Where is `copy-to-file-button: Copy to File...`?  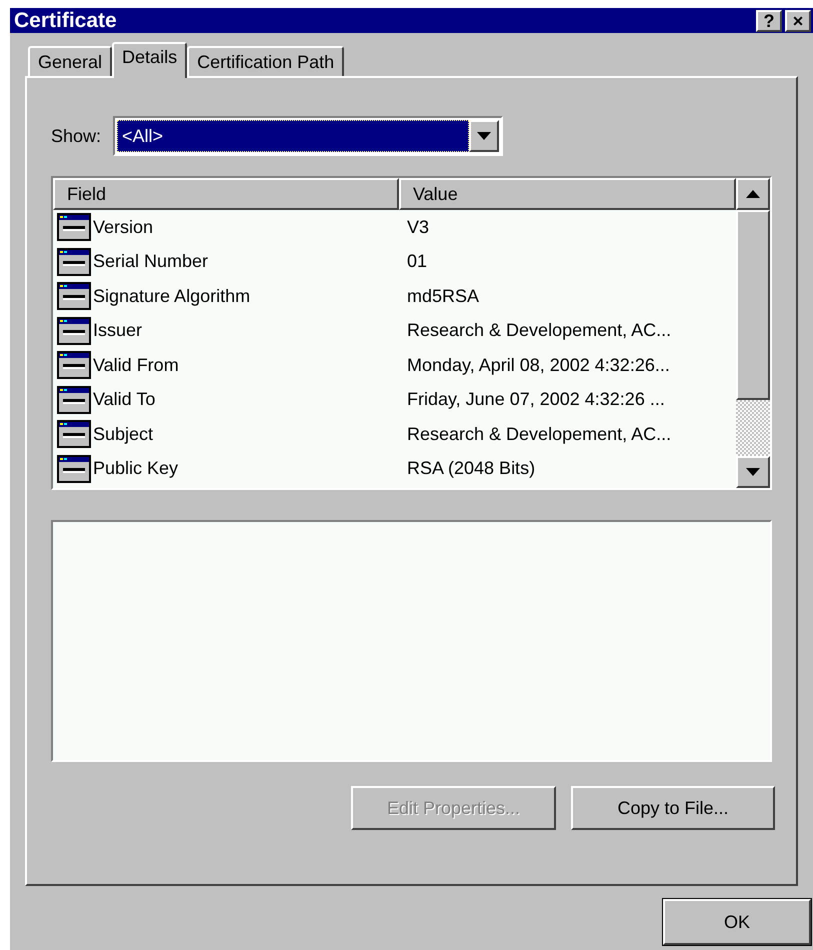 copy-to-file-button: Copy to File... is located at coordinates (673, 808).